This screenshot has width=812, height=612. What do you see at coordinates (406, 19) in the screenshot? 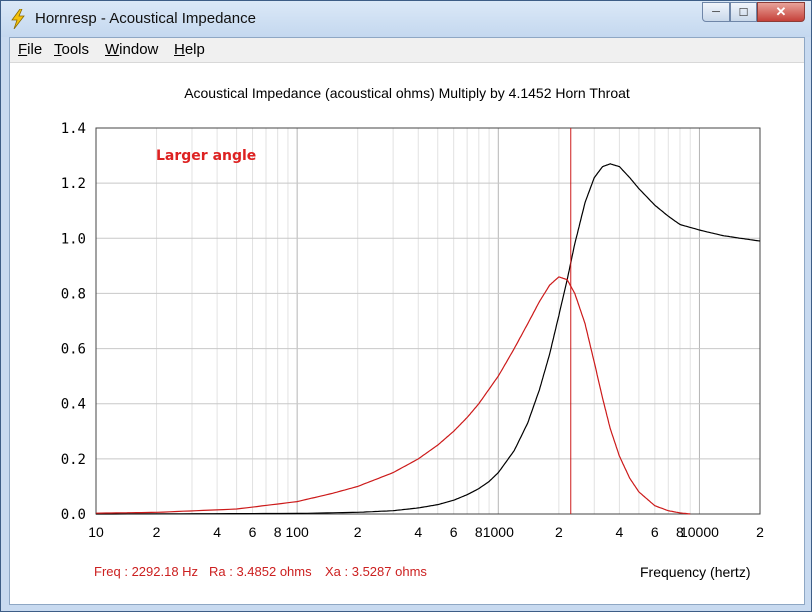
I see `title-bar: Hornresp - Acoustical Impedance ─ ☐ ✕` at bounding box center [406, 19].